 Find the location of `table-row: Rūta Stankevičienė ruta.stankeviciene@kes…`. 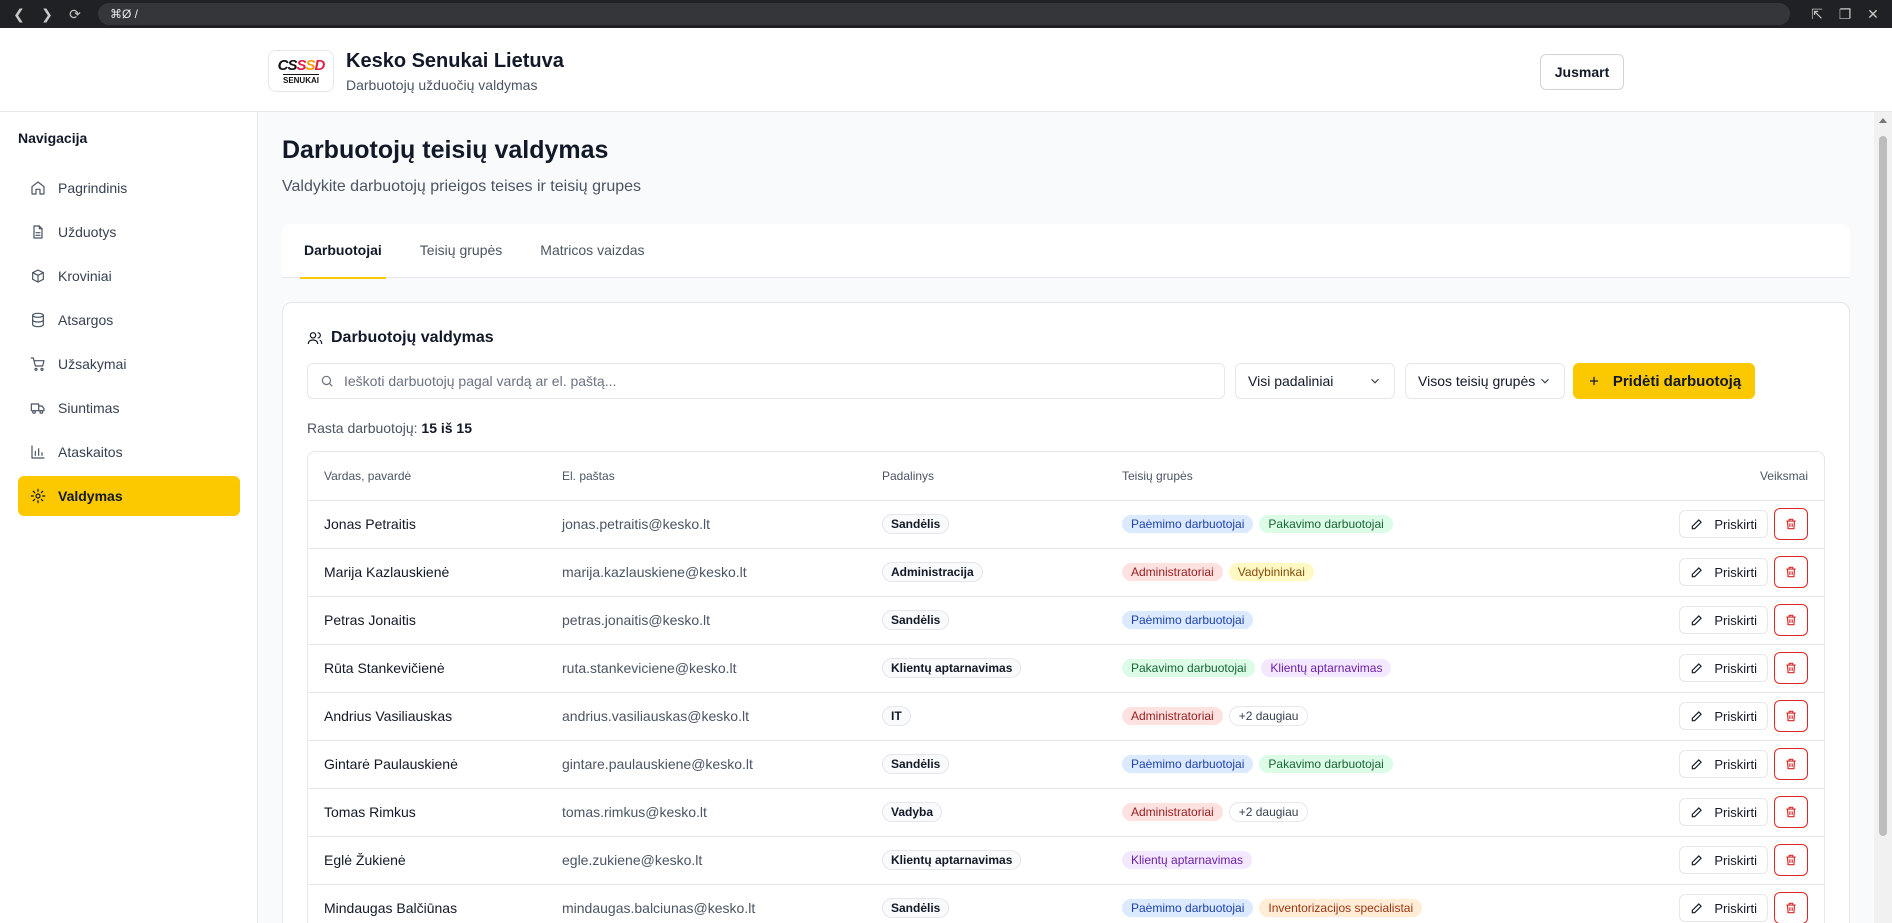

table-row: Rūta Stankevičienė ruta.stankeviciene@kes… is located at coordinates (1066, 668).